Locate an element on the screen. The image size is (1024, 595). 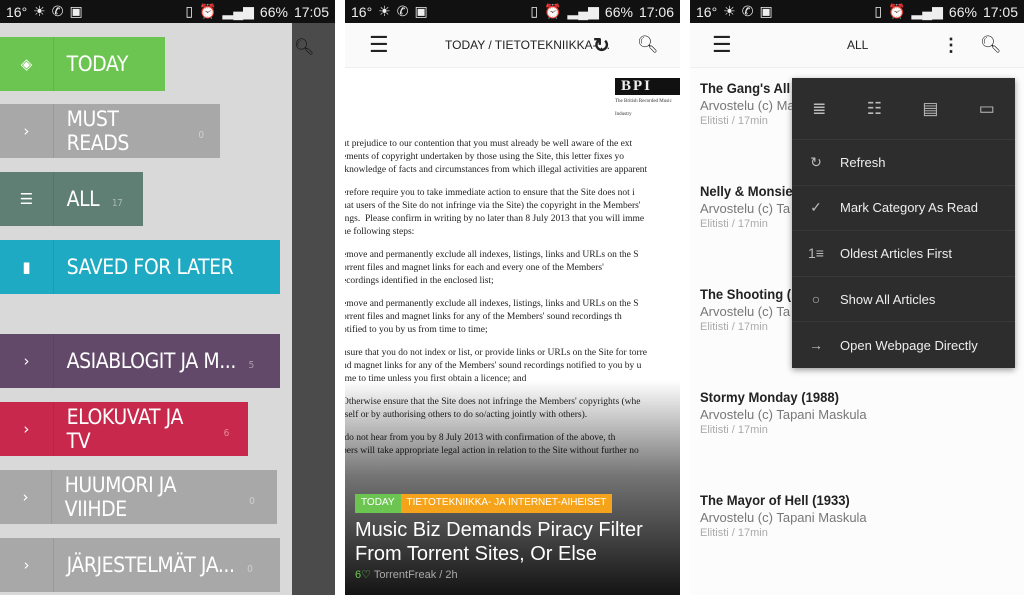
nav-item-järjestelmät-ja-: › JÄRJESTELMÄT JA... 0 is located at coordinates (140, 565).